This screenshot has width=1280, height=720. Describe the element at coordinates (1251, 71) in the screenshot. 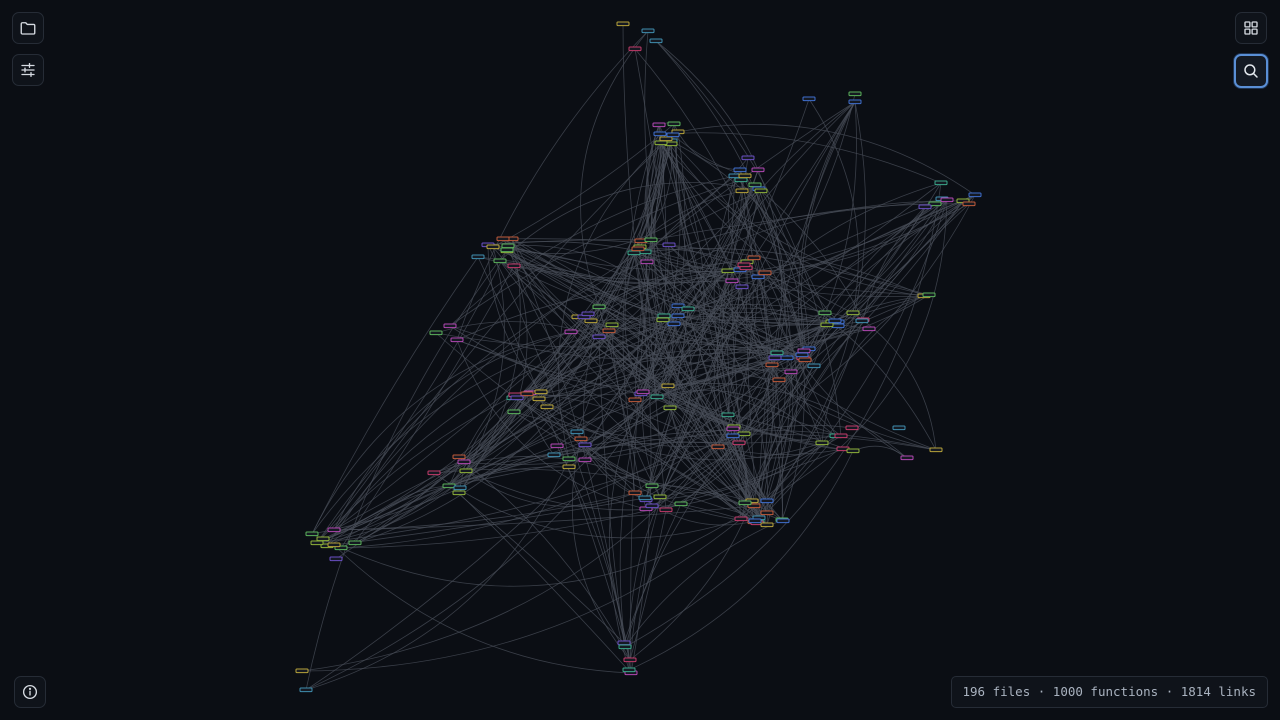

I see `search-button` at that location.